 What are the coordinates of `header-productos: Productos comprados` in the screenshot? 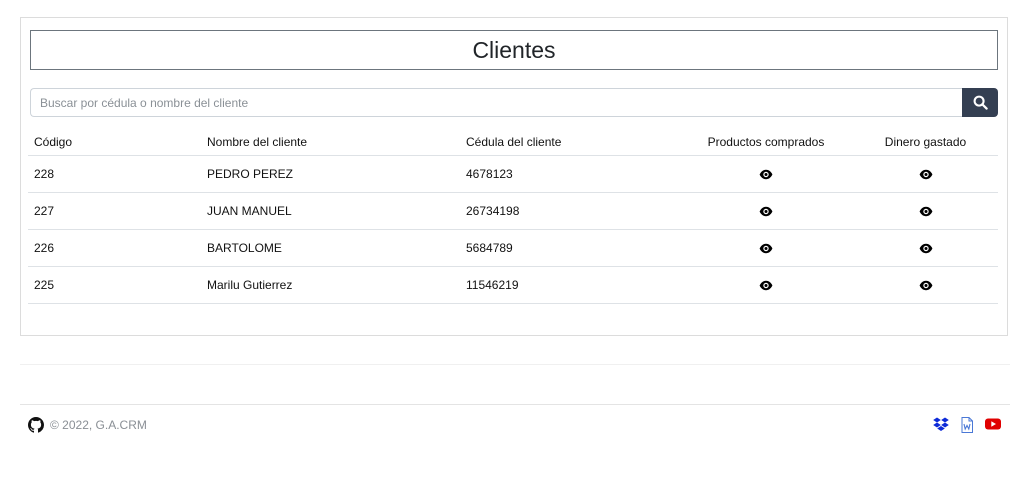 It's located at (766, 142).